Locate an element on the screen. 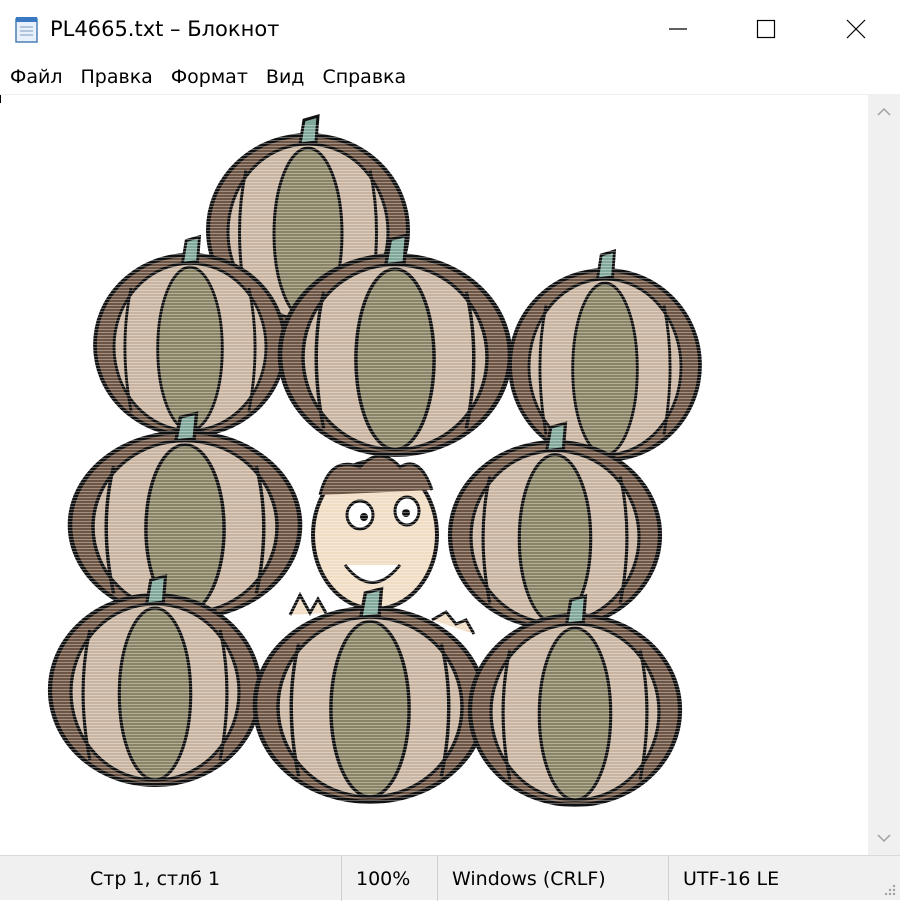 This screenshot has height=901, width=900. status-line-ending: Windows (CRLF) is located at coordinates (552, 878).